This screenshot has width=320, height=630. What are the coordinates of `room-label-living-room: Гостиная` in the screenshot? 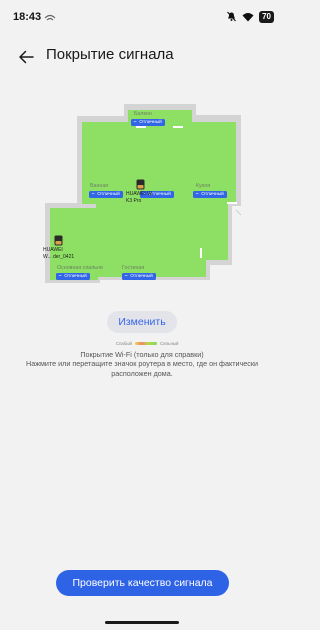 It's located at (133, 268).